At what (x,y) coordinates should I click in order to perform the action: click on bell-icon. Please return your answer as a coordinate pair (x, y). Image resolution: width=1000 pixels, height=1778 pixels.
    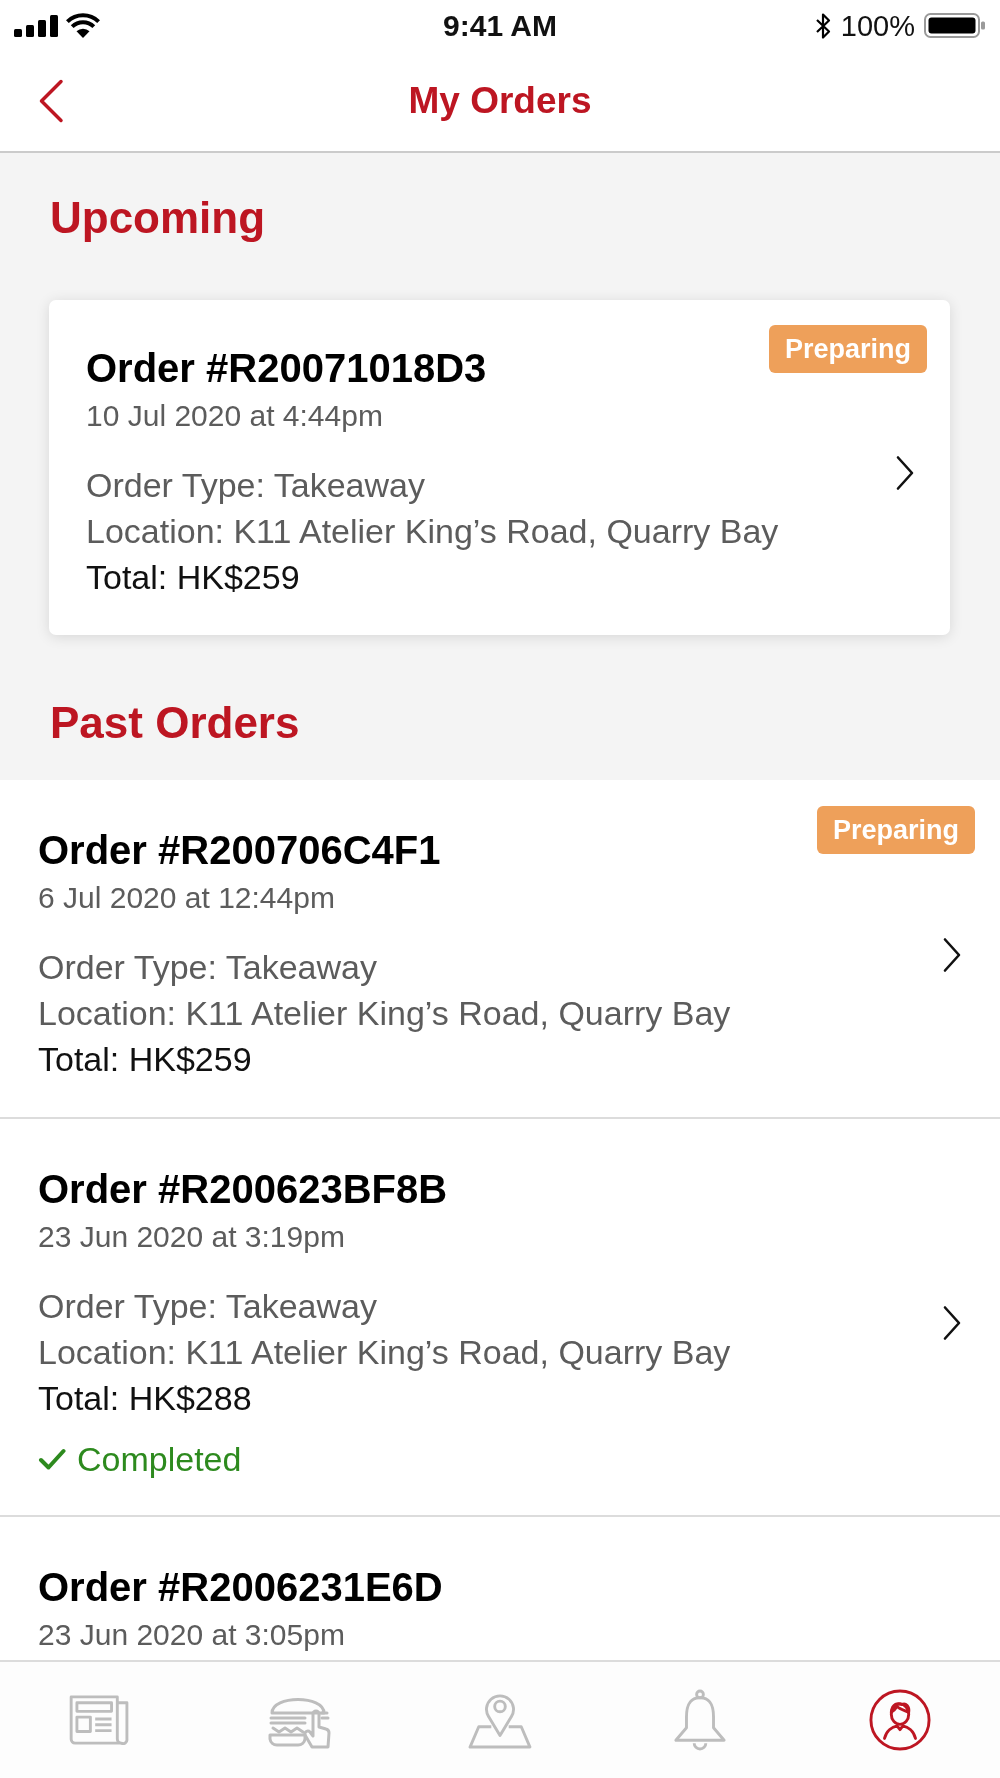
    Looking at the image, I should click on (700, 1720).